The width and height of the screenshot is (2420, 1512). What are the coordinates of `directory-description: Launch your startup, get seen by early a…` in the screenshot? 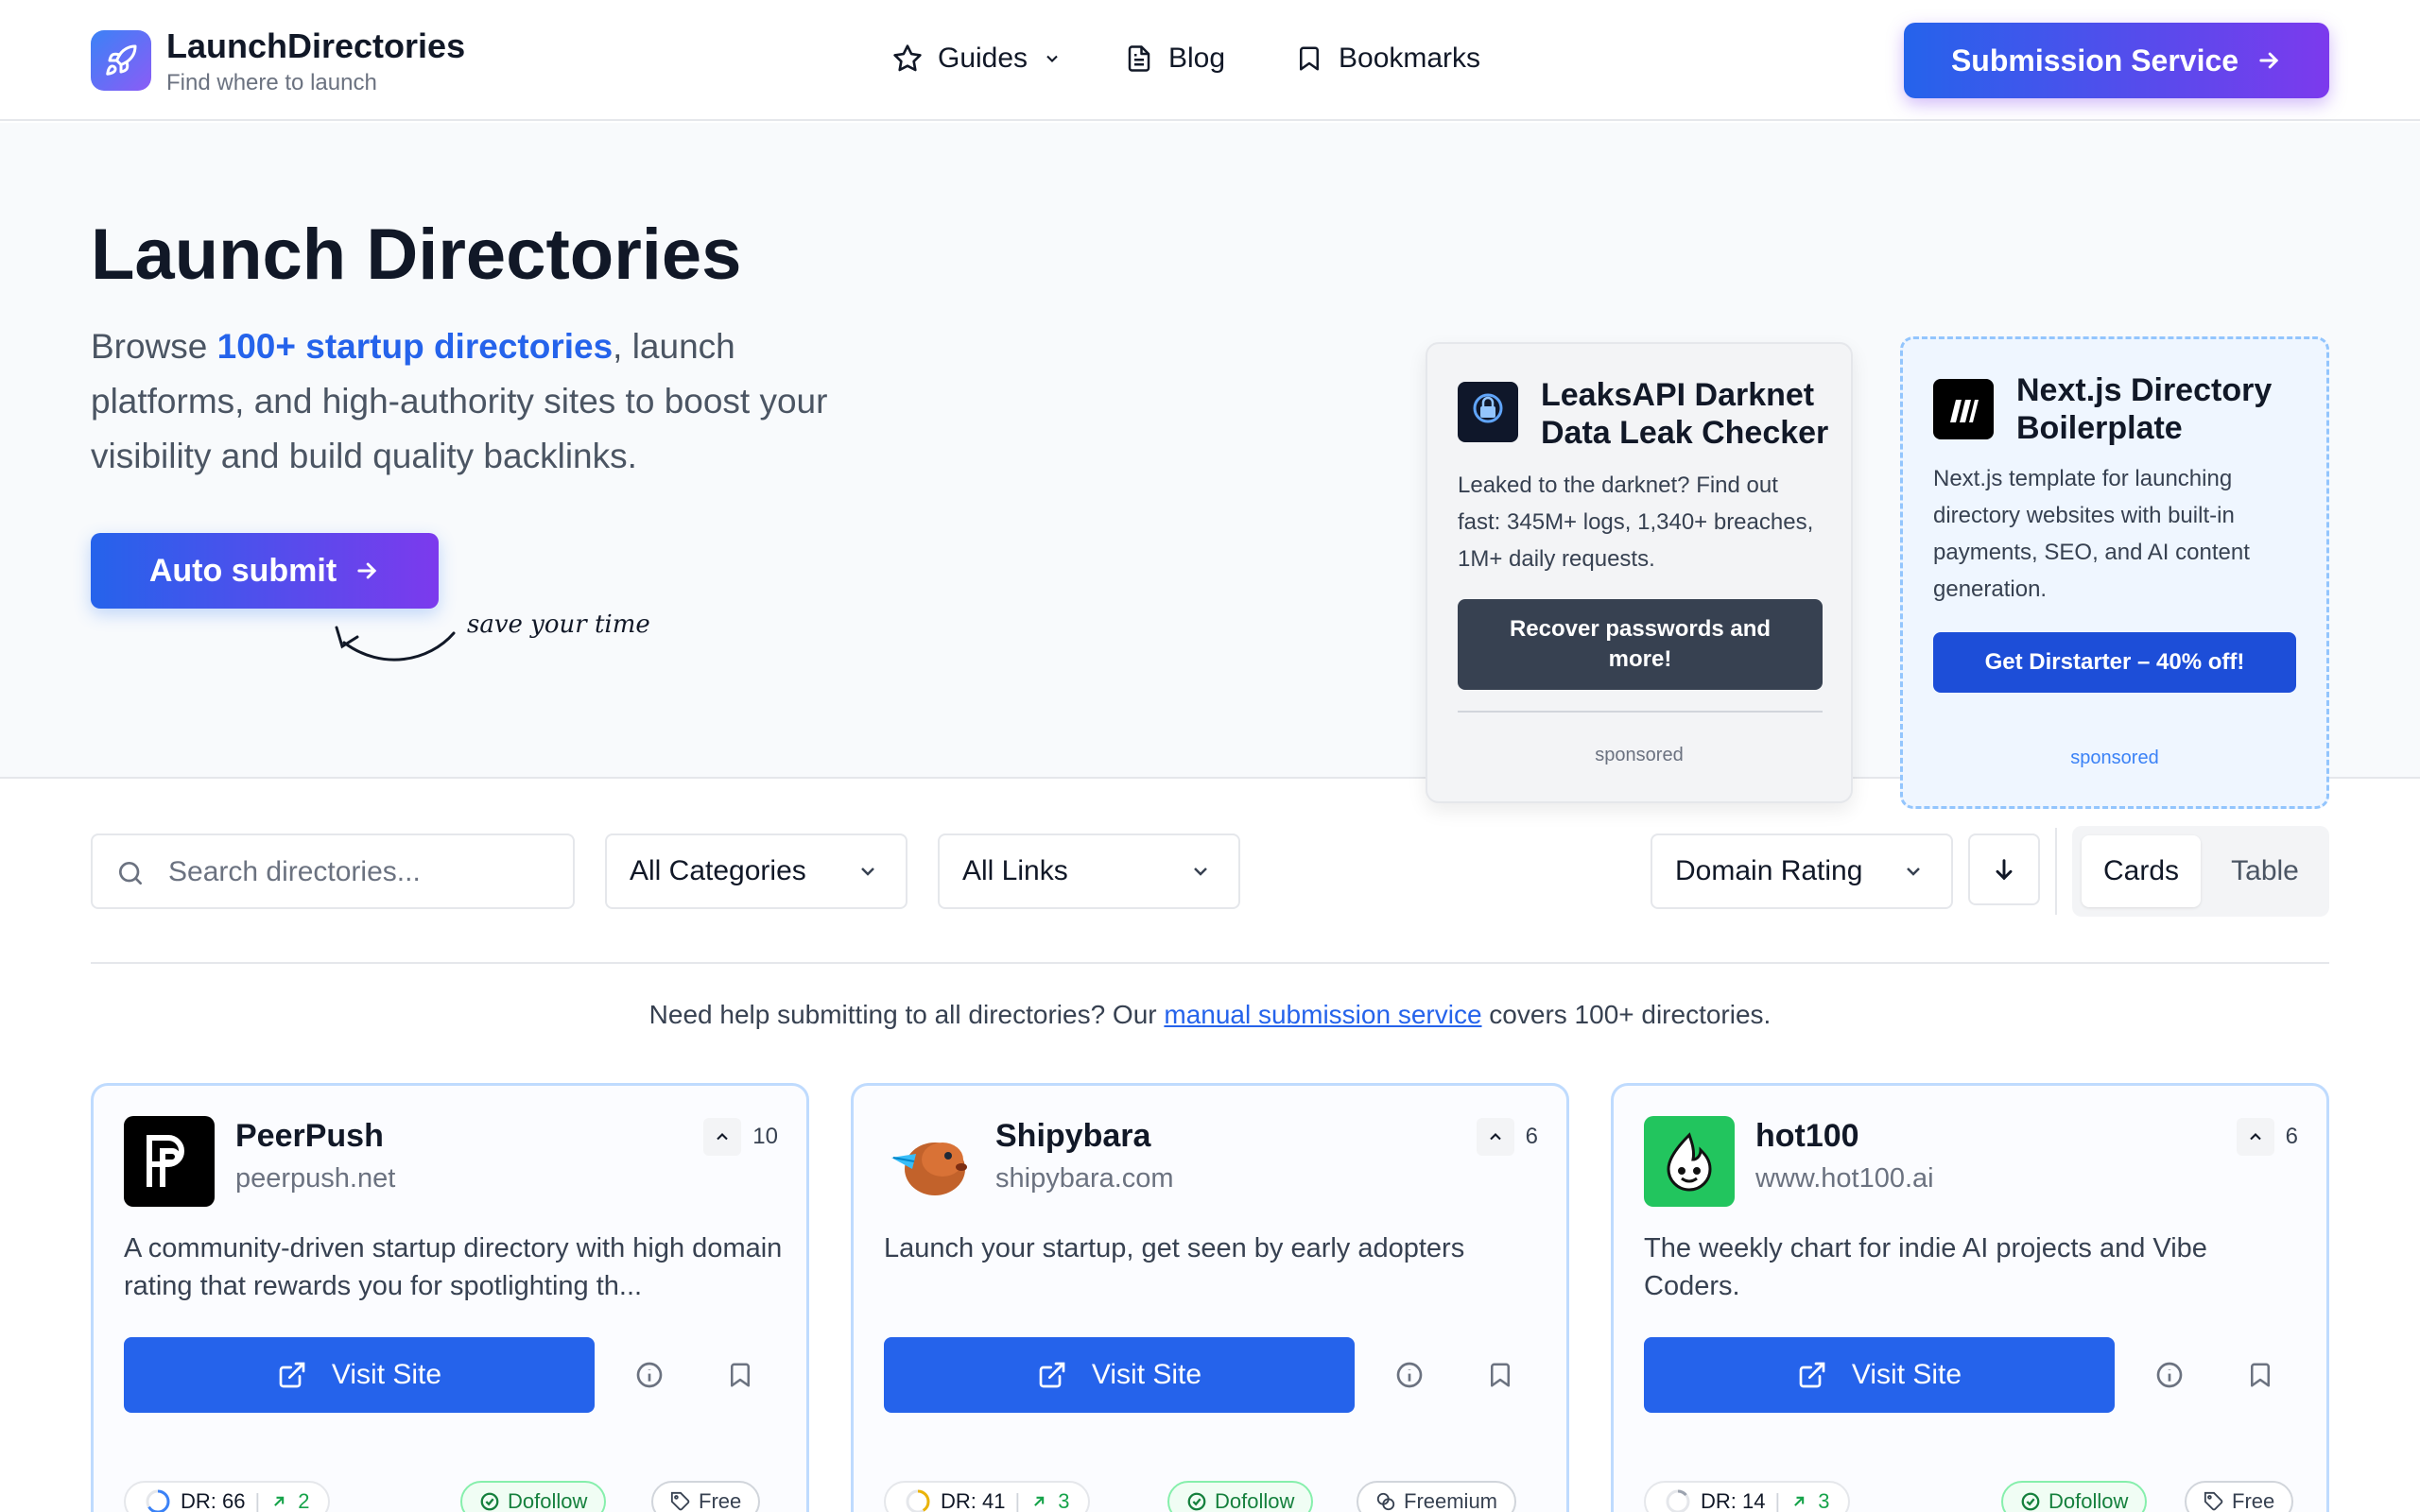 It's located at (1174, 1248).